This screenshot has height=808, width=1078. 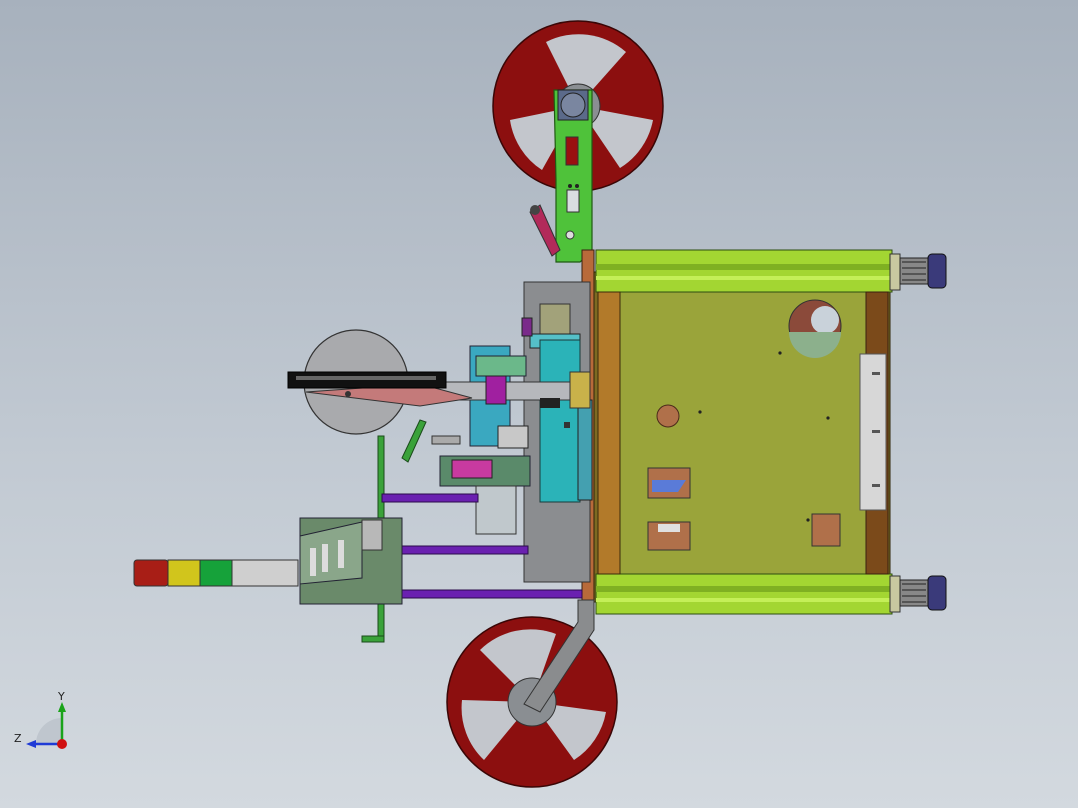 What do you see at coordinates (380, 382) in the screenshot?
I see `left-spool` at bounding box center [380, 382].